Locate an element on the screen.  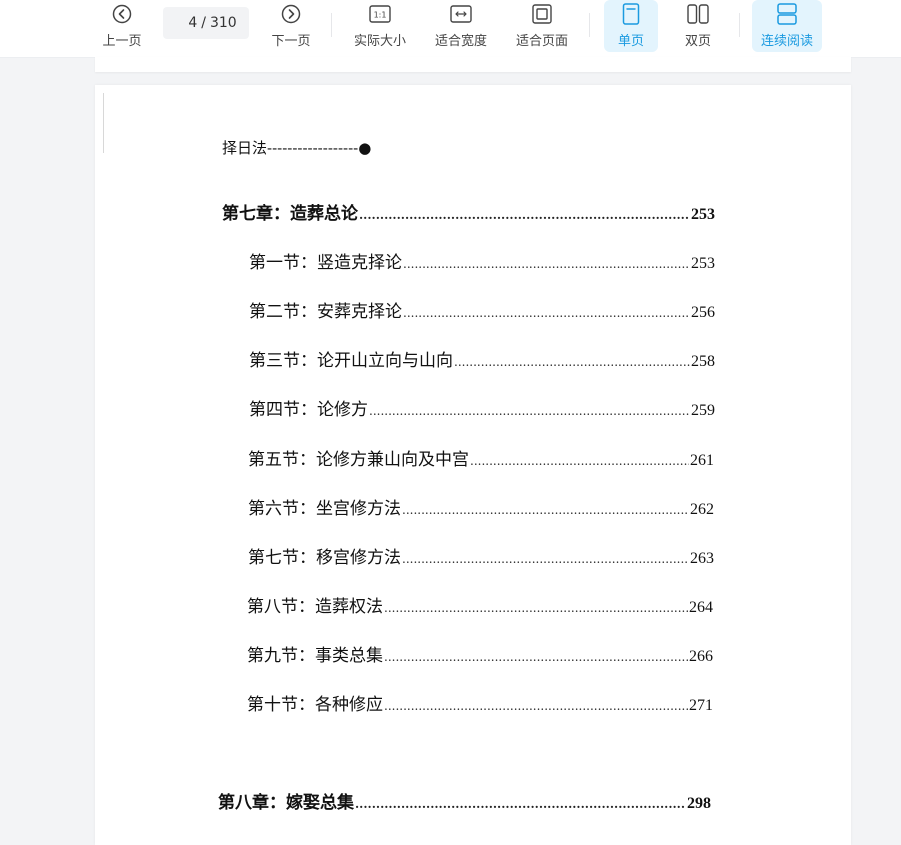
fit-width-label: 适合宽度 is located at coordinates (460, 41).